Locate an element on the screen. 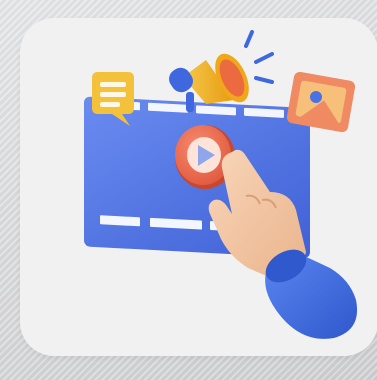  image-card-icon is located at coordinates (321, 102).